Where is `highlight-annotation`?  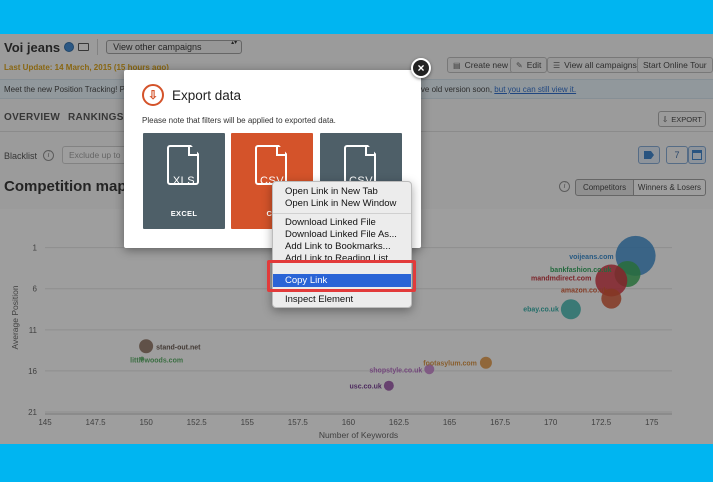
highlight-annotation is located at coordinates (341, 276).